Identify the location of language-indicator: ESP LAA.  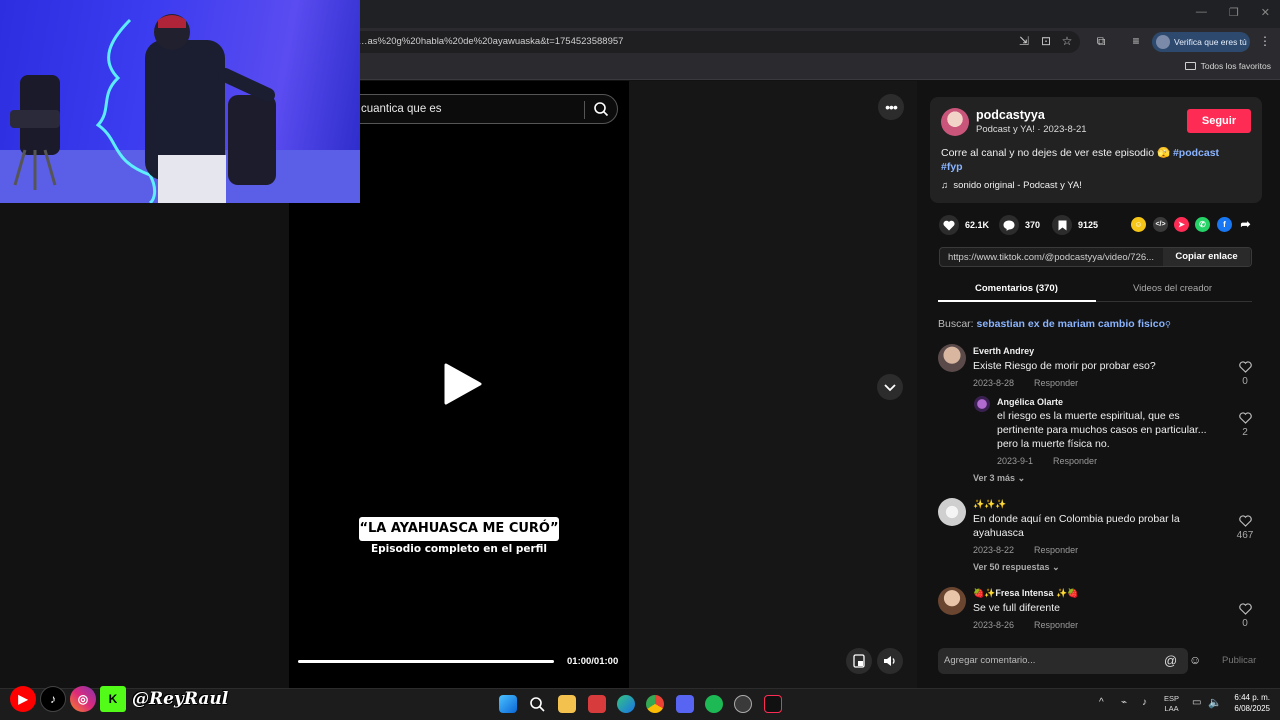
(1171, 704).